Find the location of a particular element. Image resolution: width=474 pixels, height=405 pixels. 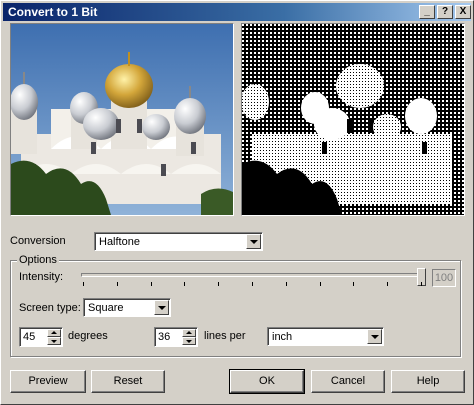

help-title-button: ? is located at coordinates (445, 12).